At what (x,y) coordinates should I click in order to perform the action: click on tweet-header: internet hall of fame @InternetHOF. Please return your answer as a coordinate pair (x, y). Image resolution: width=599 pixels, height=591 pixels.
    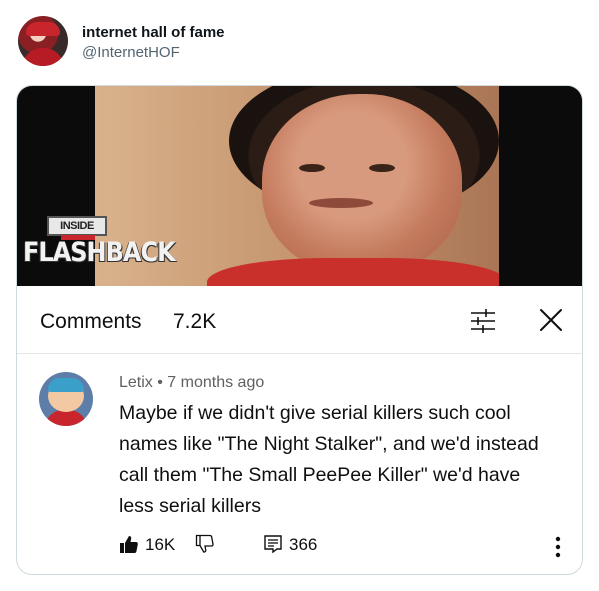
    Looking at the image, I should click on (296, 42).